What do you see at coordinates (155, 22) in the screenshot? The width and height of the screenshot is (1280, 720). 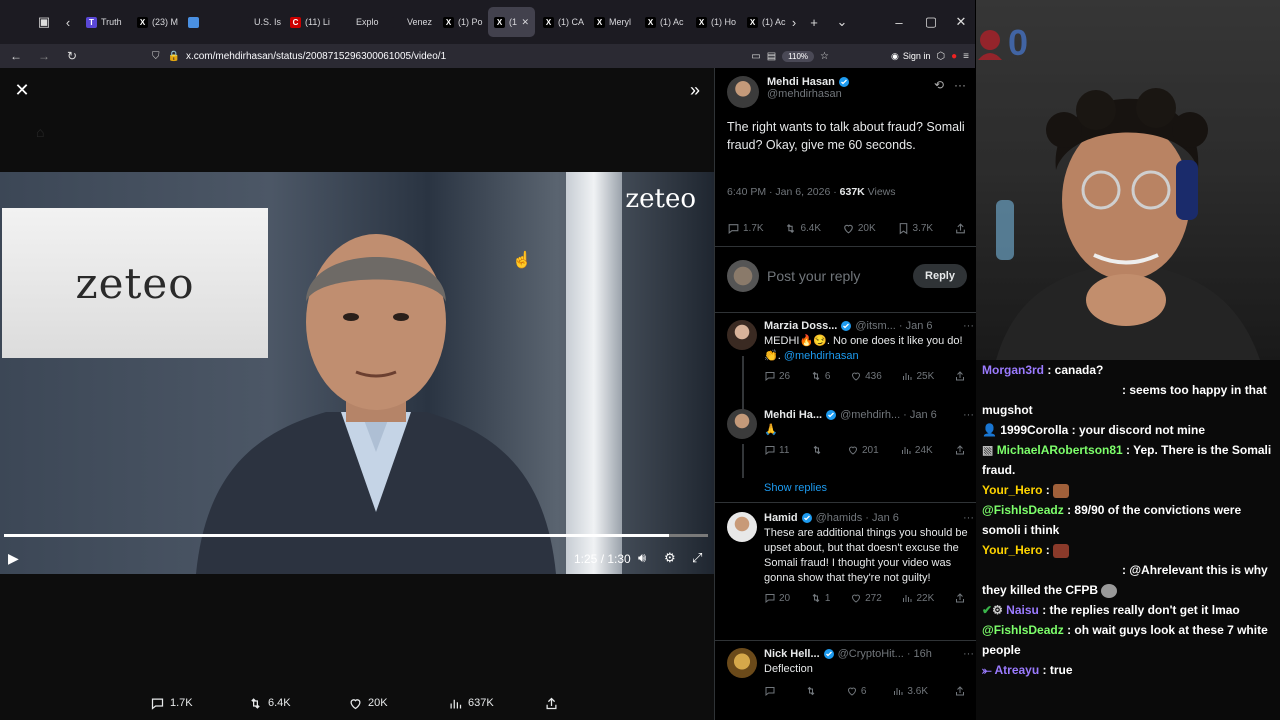 I see `browser-tab: X (23) M` at bounding box center [155, 22].